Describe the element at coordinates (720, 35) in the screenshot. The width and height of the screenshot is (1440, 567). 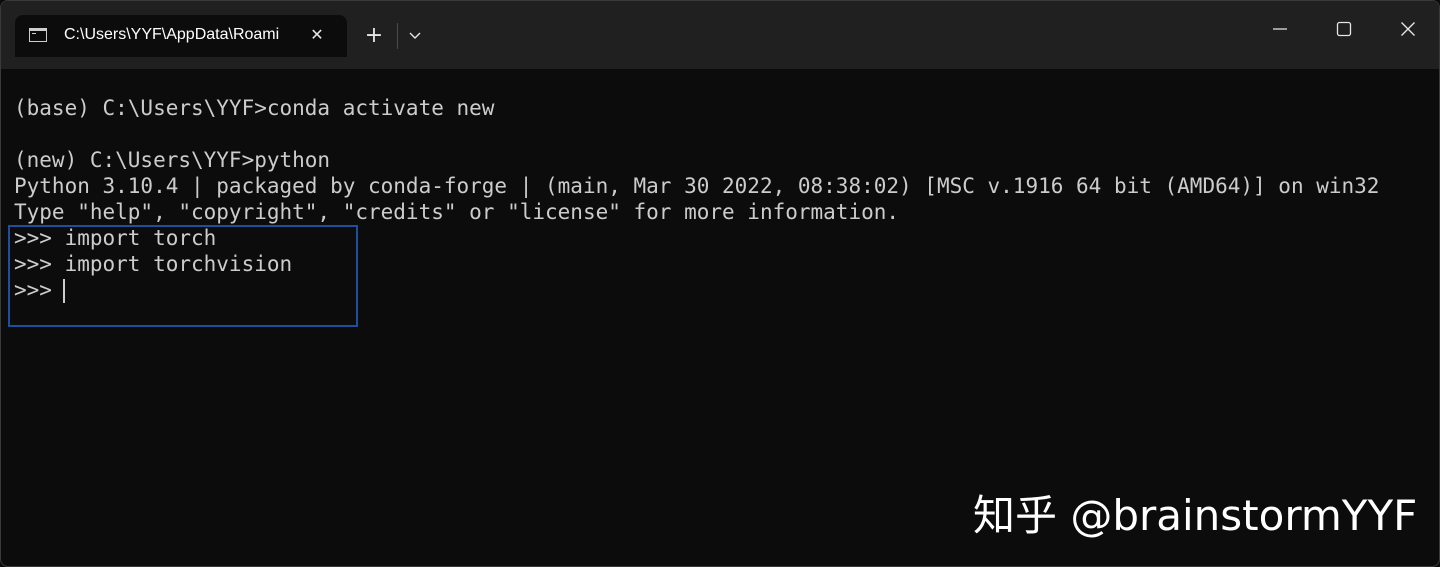
I see `title-bar: C:\Users\YYF\AppData\Roami ✕ +` at that location.